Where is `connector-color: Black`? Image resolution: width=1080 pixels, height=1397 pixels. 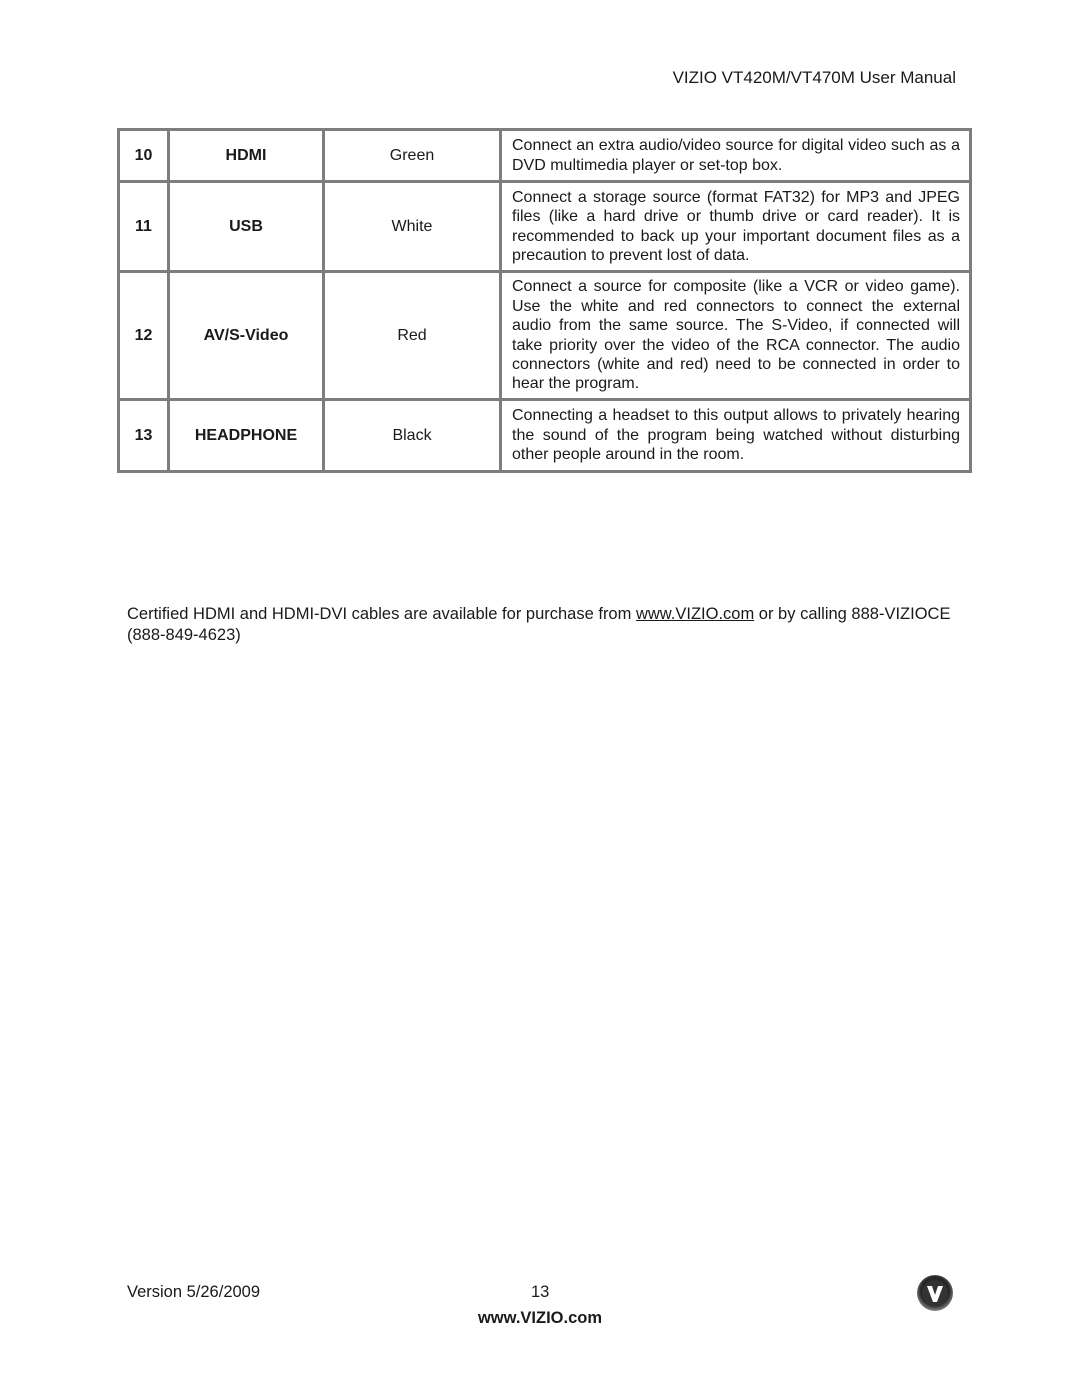 connector-color: Black is located at coordinates (412, 435).